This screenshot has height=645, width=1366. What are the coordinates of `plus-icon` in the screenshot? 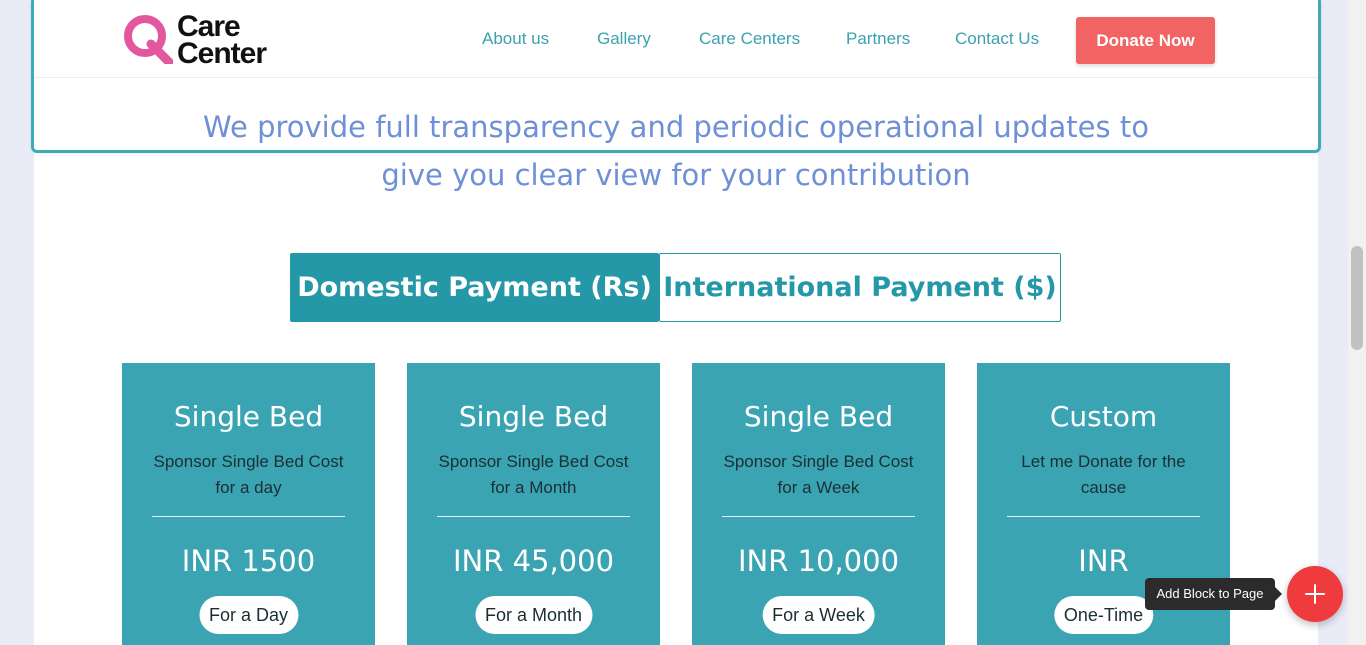 It's located at (1315, 594).